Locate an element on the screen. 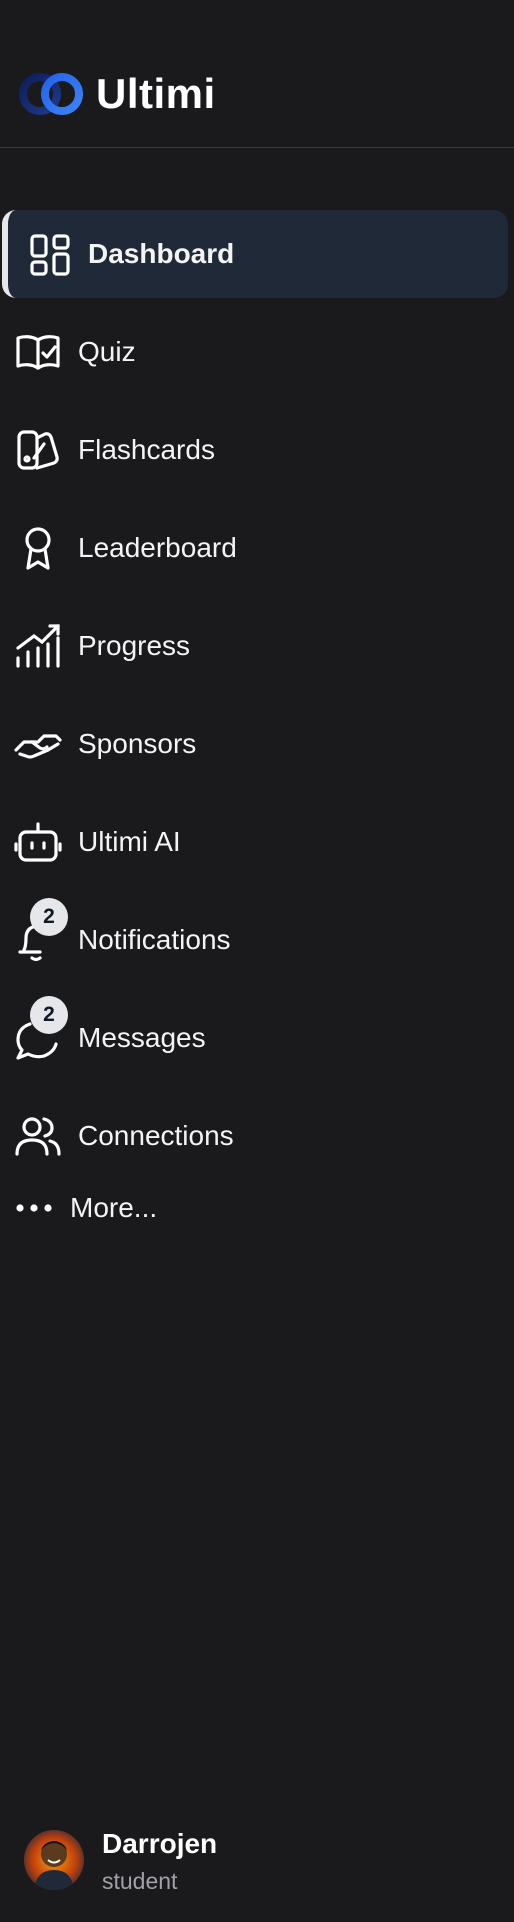  nav-item-leaderboard: Leaderboard is located at coordinates (254, 548).